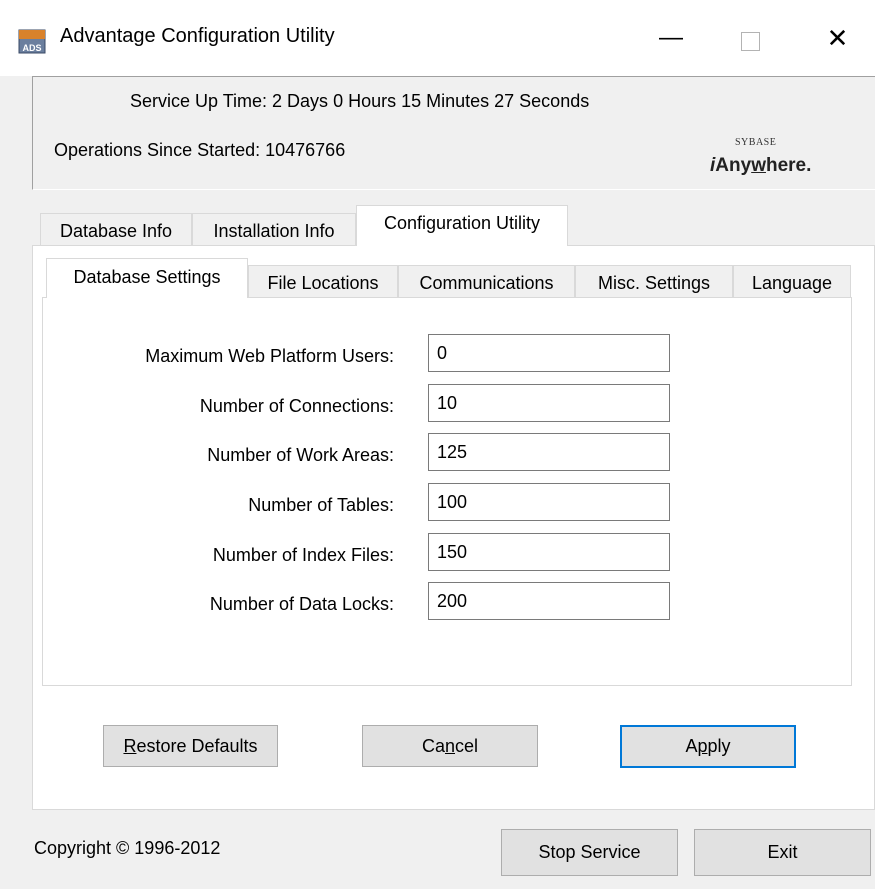 This screenshot has height=889, width=875. I want to click on svg-text: ADS, so click(31, 48).